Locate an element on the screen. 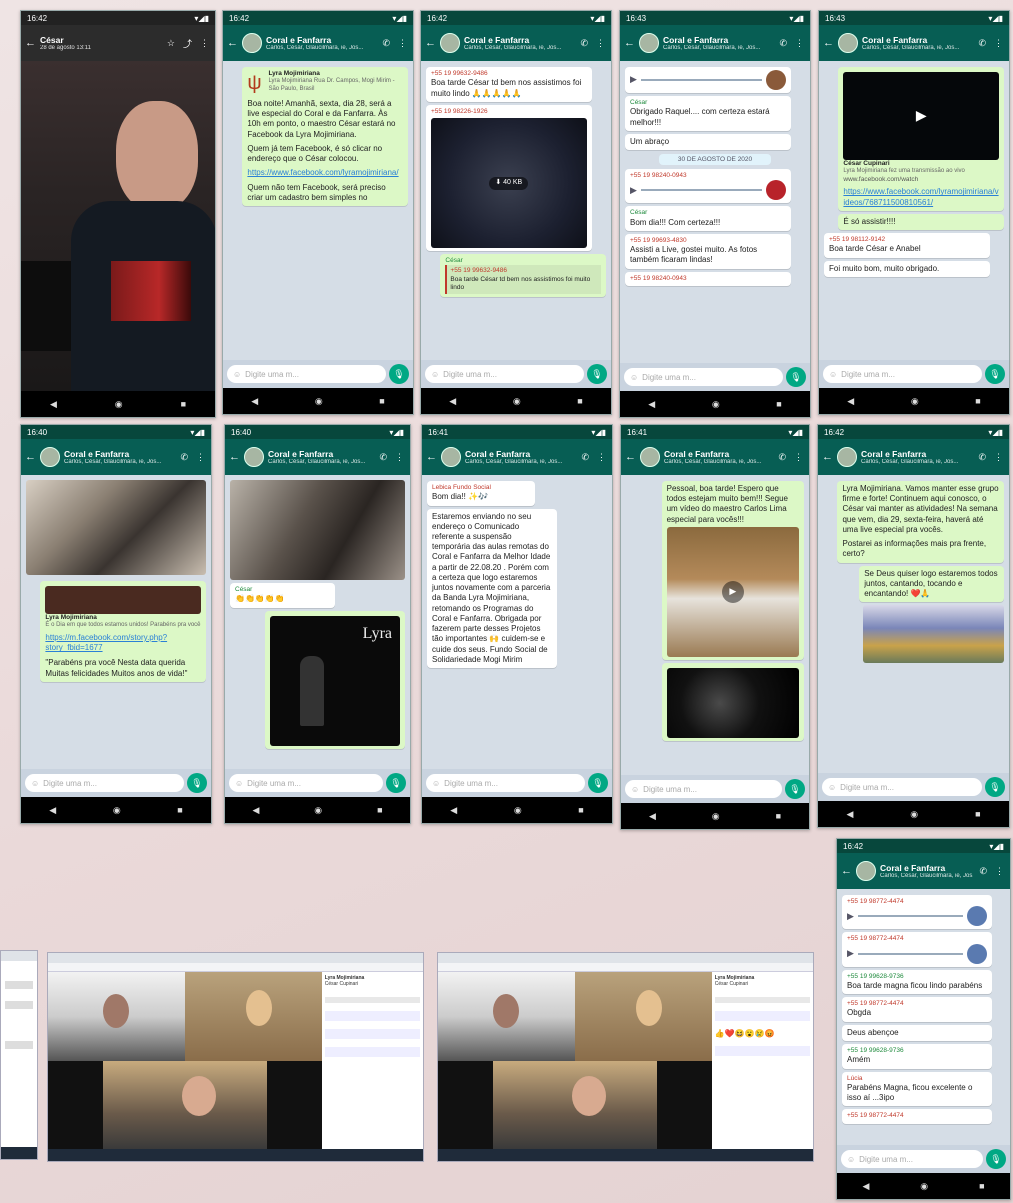  browser-tabs is located at coordinates (235, 958).